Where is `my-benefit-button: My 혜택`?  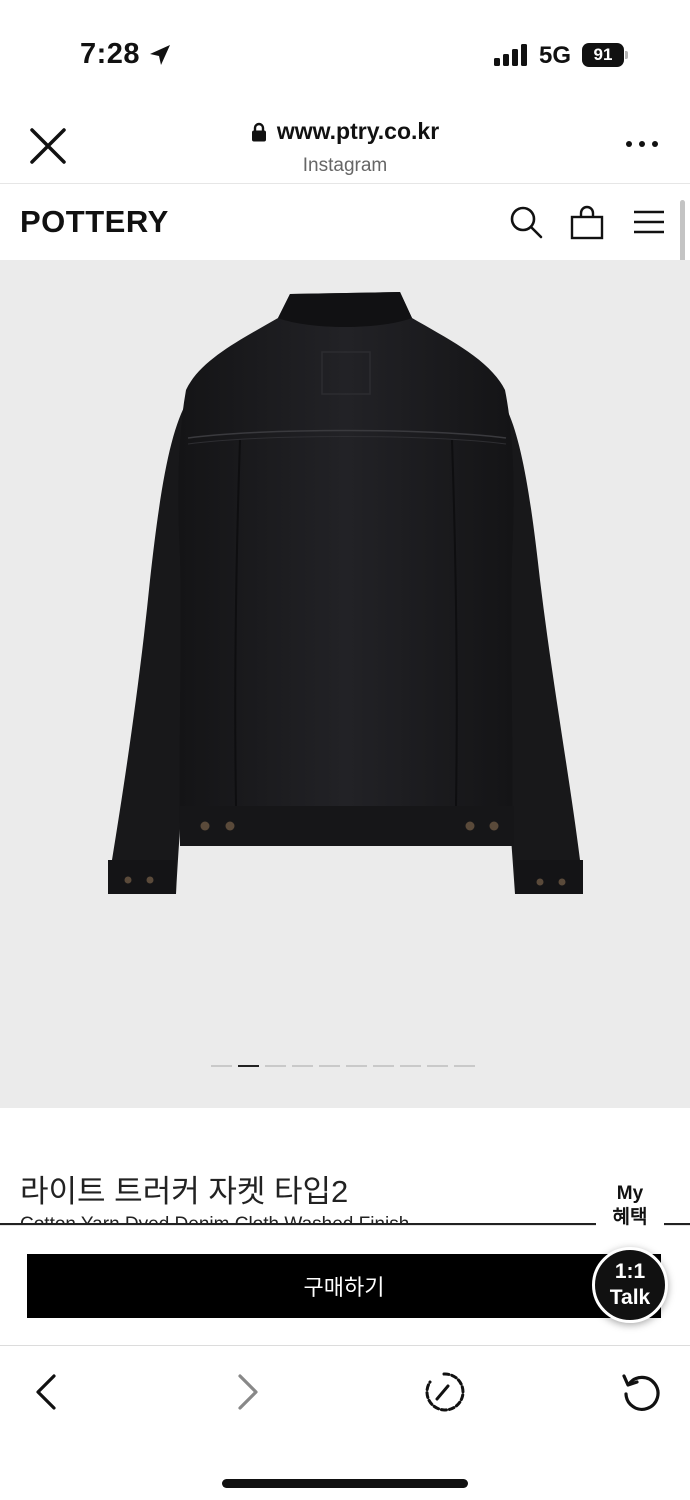 my-benefit-button: My 혜택 is located at coordinates (630, 1206).